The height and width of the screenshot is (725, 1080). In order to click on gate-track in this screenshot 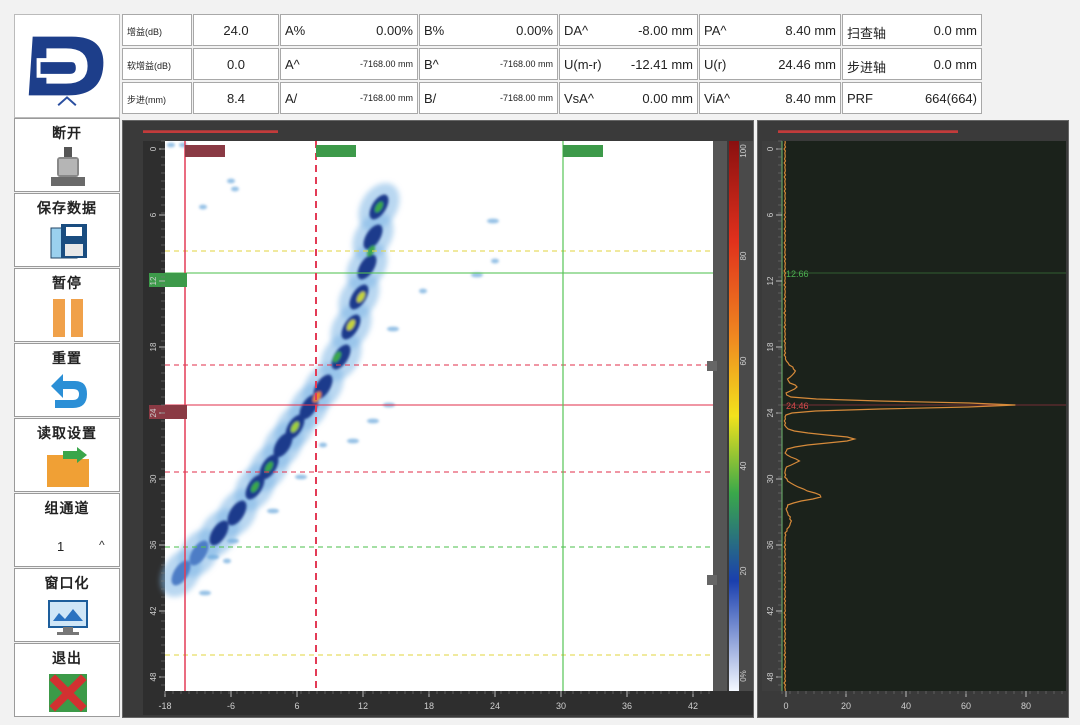, I will do `click(720, 416)`.